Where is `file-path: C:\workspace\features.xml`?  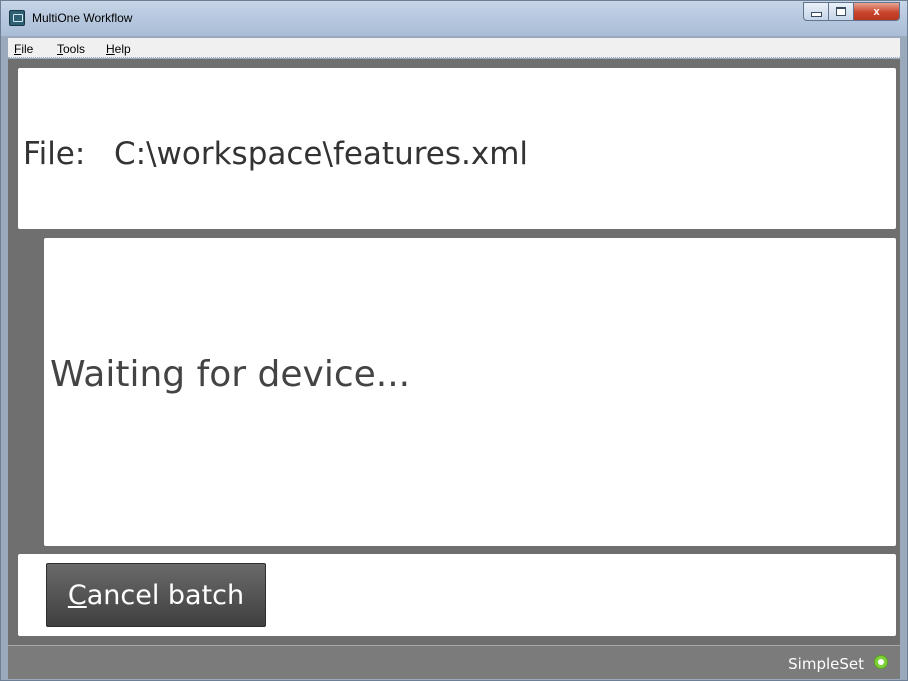
file-path: C:\workspace\features.xml is located at coordinates (321, 154).